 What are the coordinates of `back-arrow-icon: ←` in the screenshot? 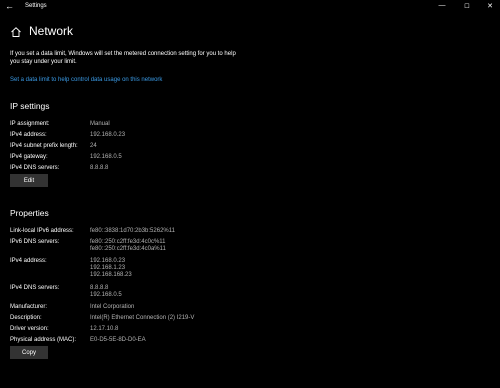 It's located at (9, 6).